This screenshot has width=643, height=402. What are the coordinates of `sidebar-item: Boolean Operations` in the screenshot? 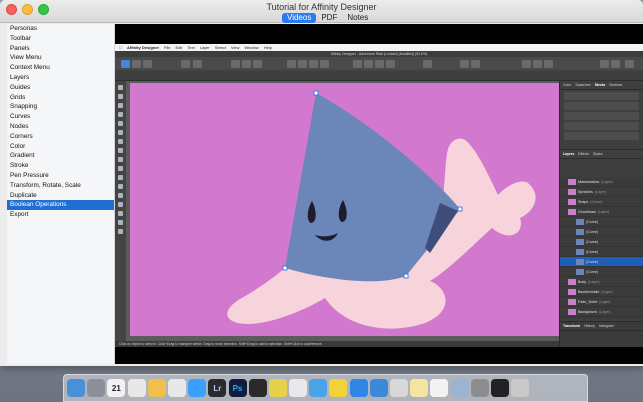 It's located at (60, 205).